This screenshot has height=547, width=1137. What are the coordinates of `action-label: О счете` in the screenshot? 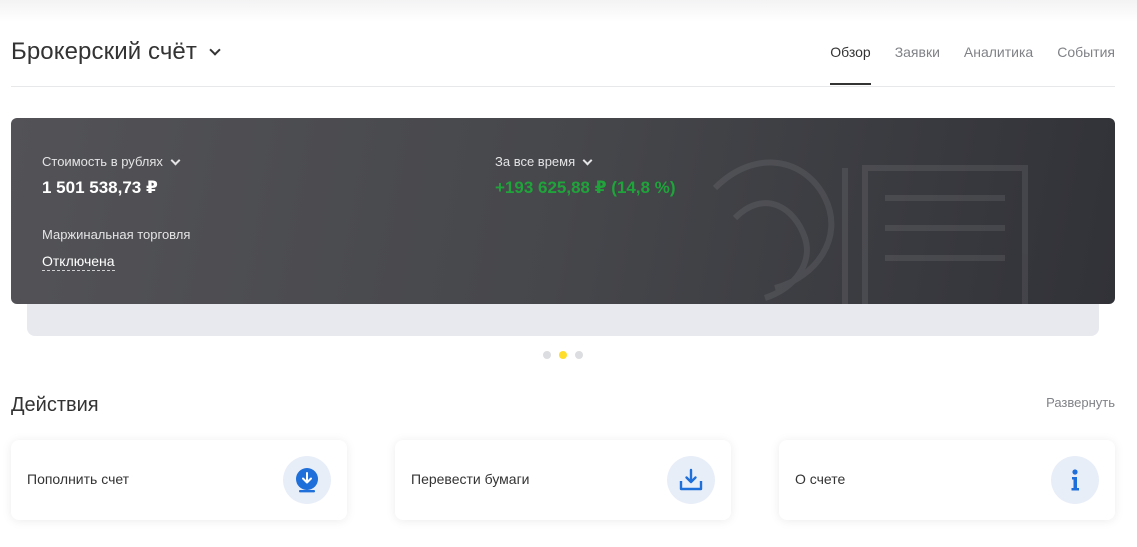 It's located at (820, 479).